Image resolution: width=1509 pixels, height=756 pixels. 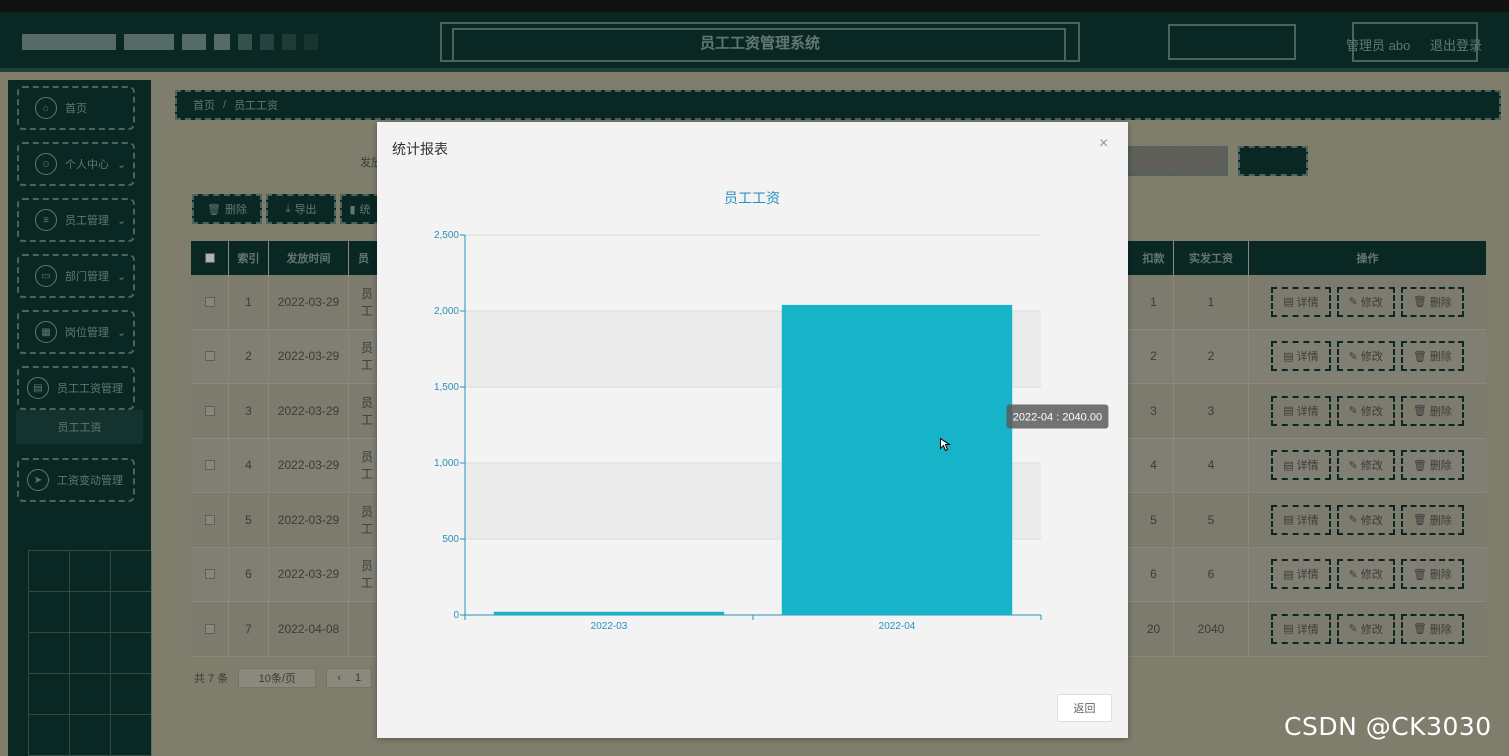 I want to click on y-tick-label: 1,000, so click(x=446, y=463).